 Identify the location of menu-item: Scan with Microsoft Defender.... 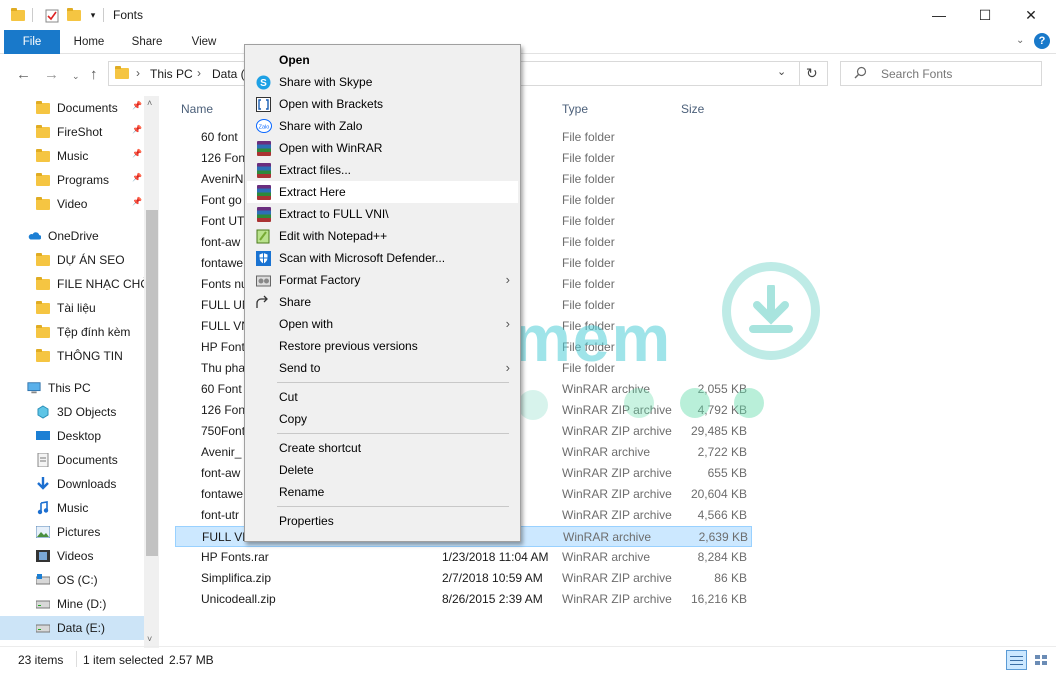
(382, 258).